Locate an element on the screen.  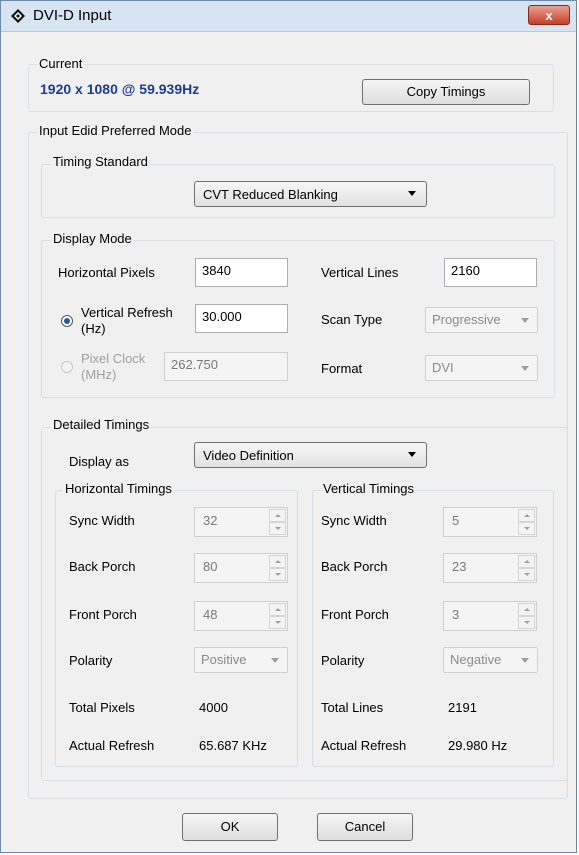
detailed-timings-label: Detailed Timings is located at coordinates (101, 424).